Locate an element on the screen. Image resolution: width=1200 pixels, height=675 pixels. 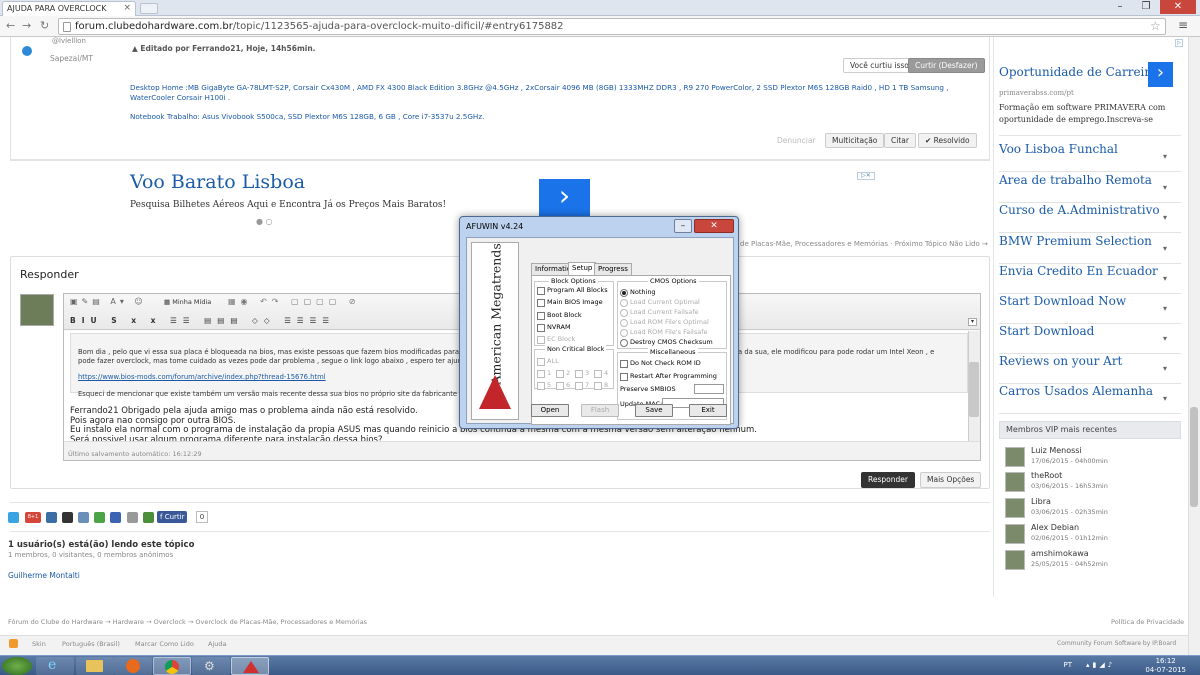
new-tab-button is located at coordinates (149, 8).